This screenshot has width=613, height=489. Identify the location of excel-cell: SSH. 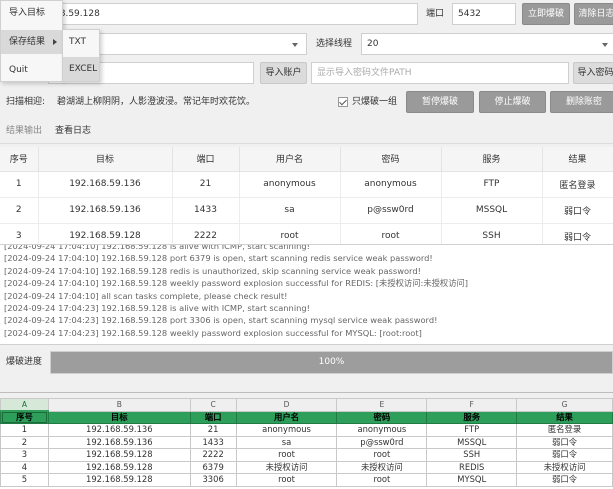
(472, 455).